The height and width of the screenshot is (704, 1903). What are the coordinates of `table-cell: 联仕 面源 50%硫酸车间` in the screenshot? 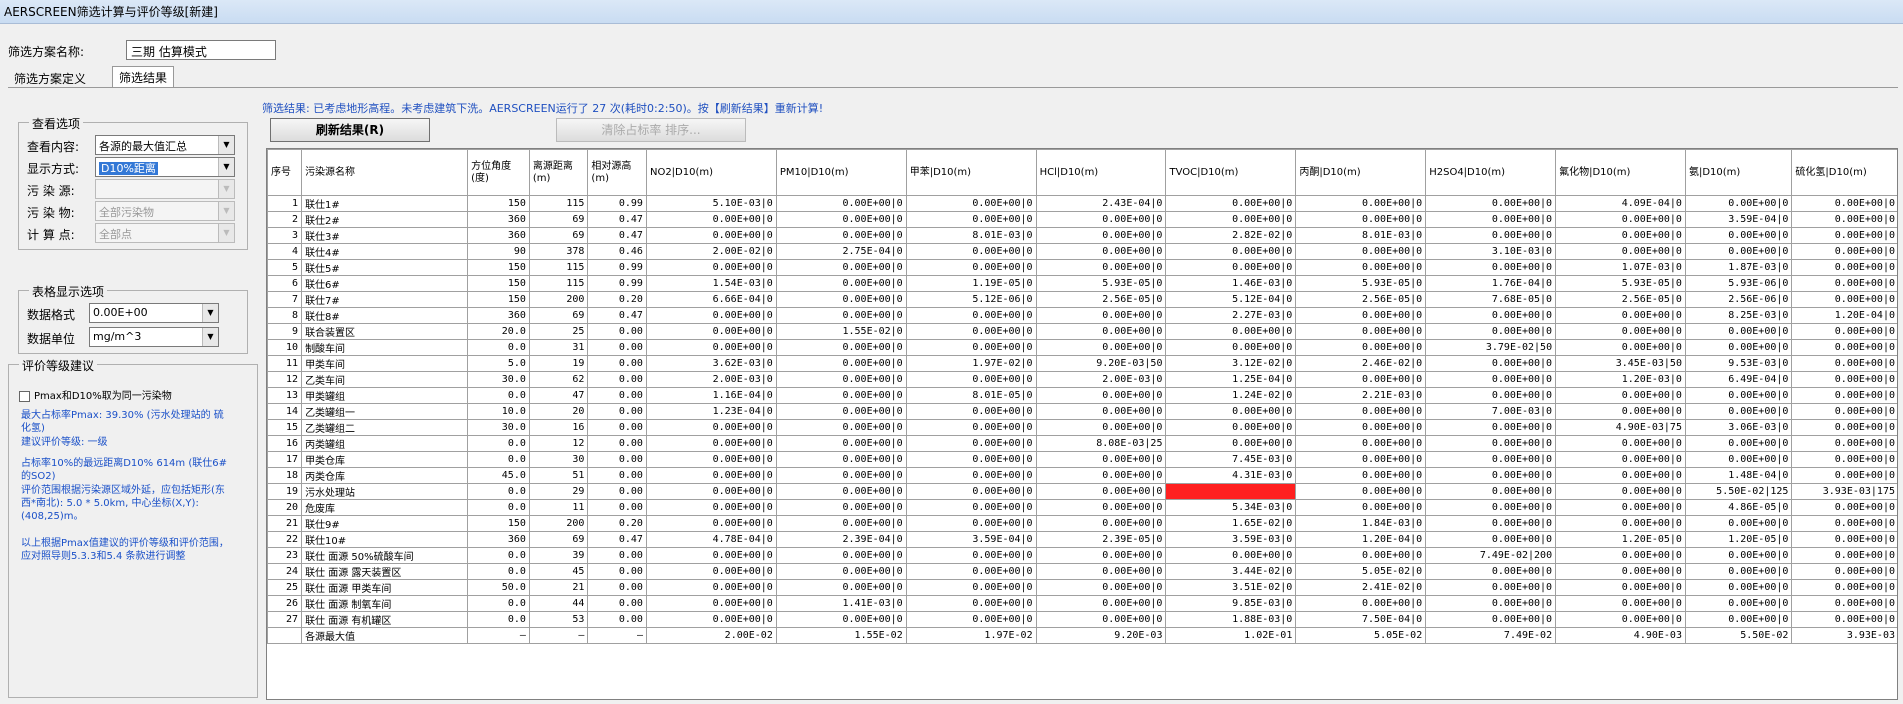 It's located at (385, 555).